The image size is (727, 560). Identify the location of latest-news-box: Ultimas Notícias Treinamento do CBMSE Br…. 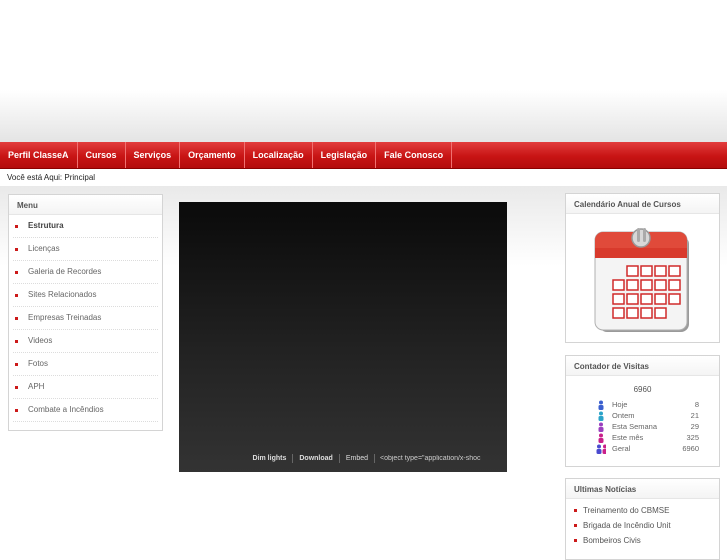
(642, 519).